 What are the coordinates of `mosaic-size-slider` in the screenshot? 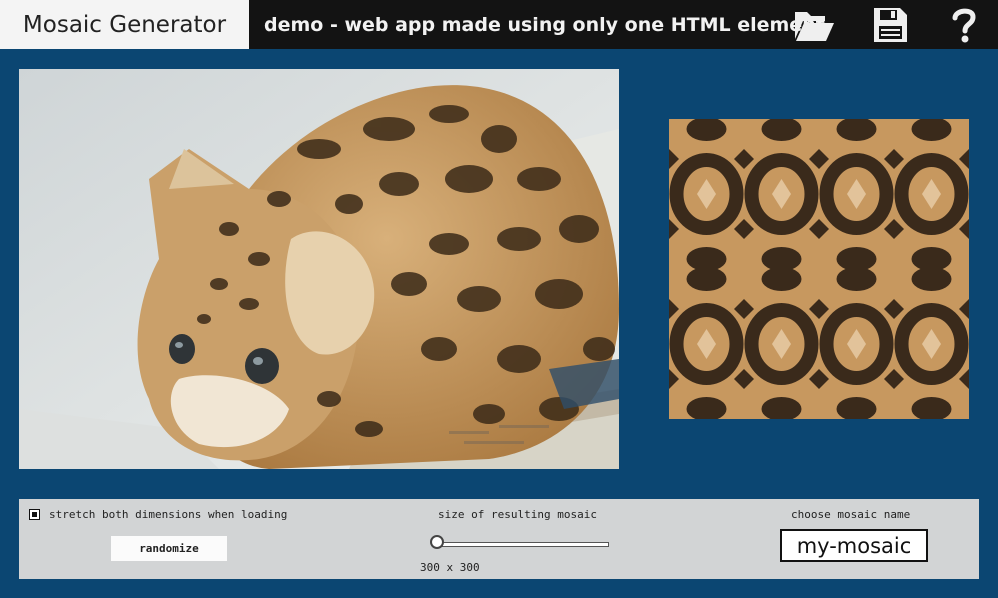 It's located at (520, 544).